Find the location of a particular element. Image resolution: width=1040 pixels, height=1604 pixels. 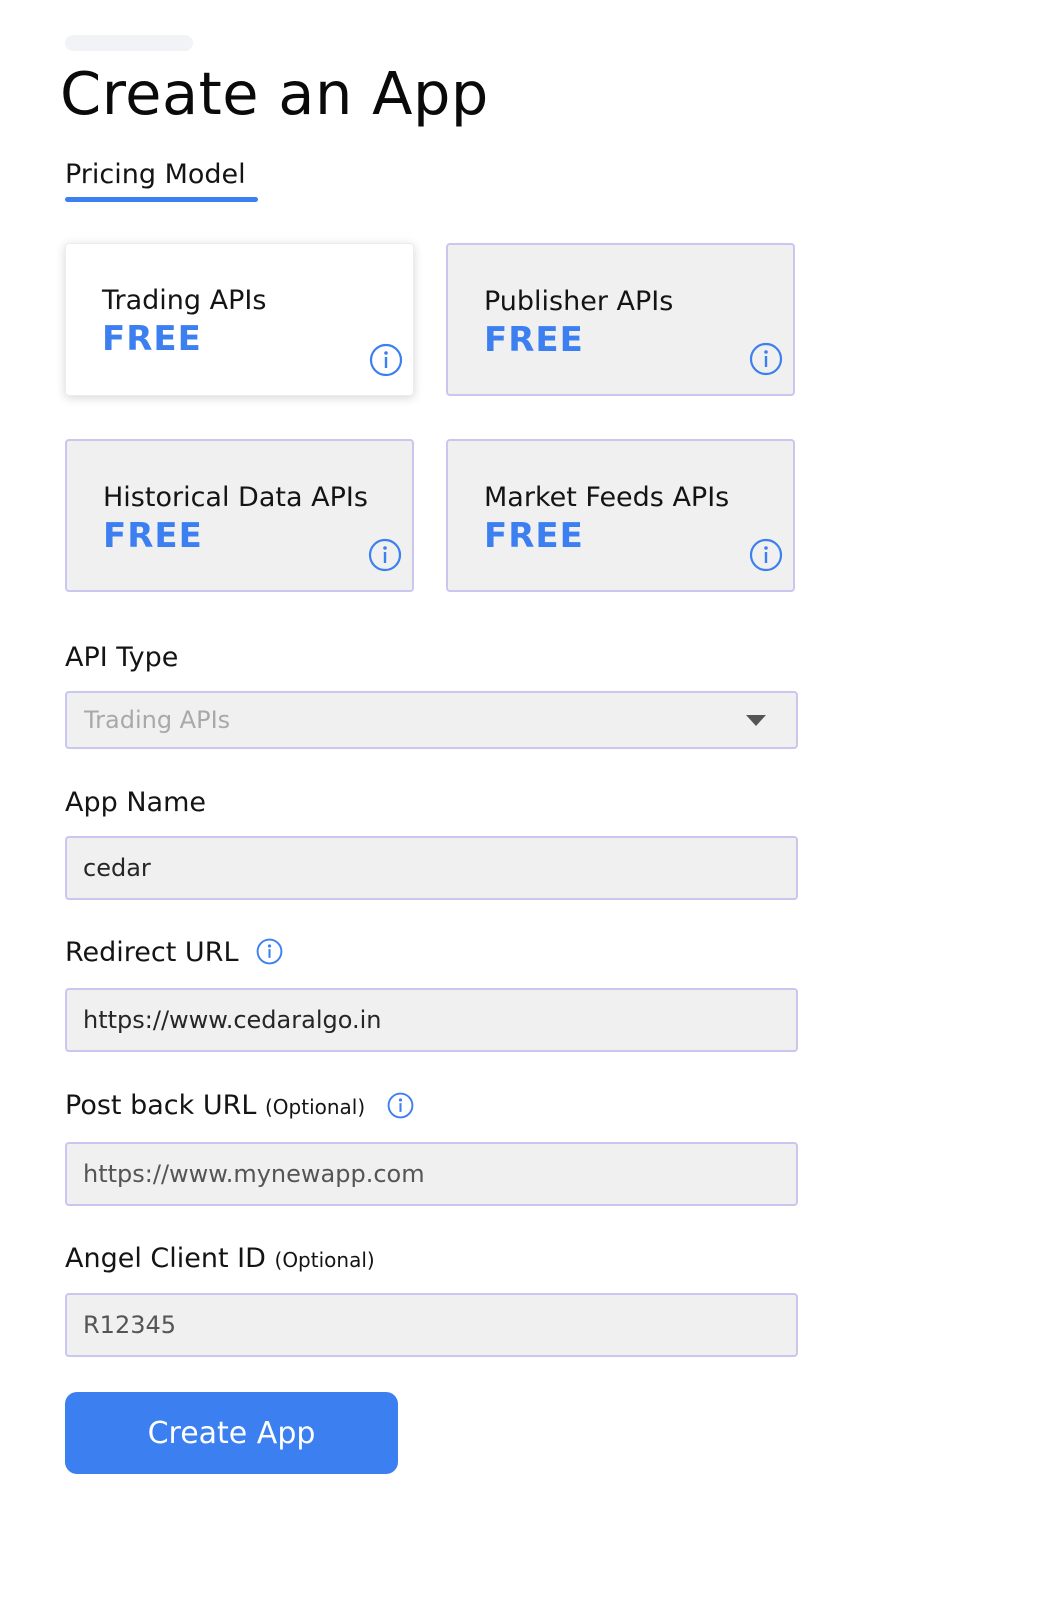

tab-pricing-model: Pricing Model is located at coordinates (155, 175).